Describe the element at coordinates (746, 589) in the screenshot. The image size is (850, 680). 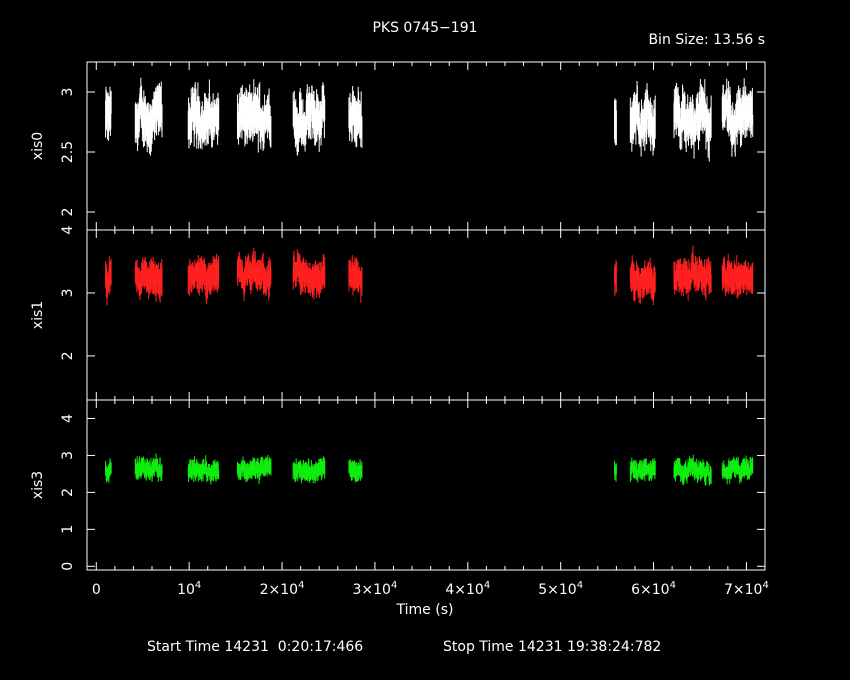
I see `x-tick-label: 7×104` at that location.